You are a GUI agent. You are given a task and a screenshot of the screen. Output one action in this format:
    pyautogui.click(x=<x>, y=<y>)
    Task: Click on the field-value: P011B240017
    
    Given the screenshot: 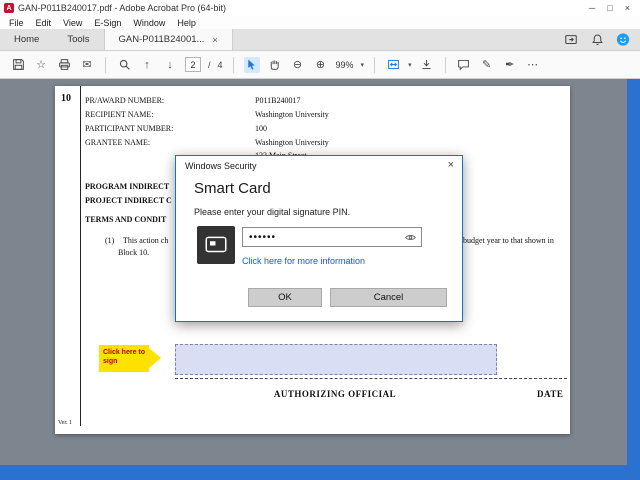 What is the action you would take?
    pyautogui.click(x=278, y=100)
    